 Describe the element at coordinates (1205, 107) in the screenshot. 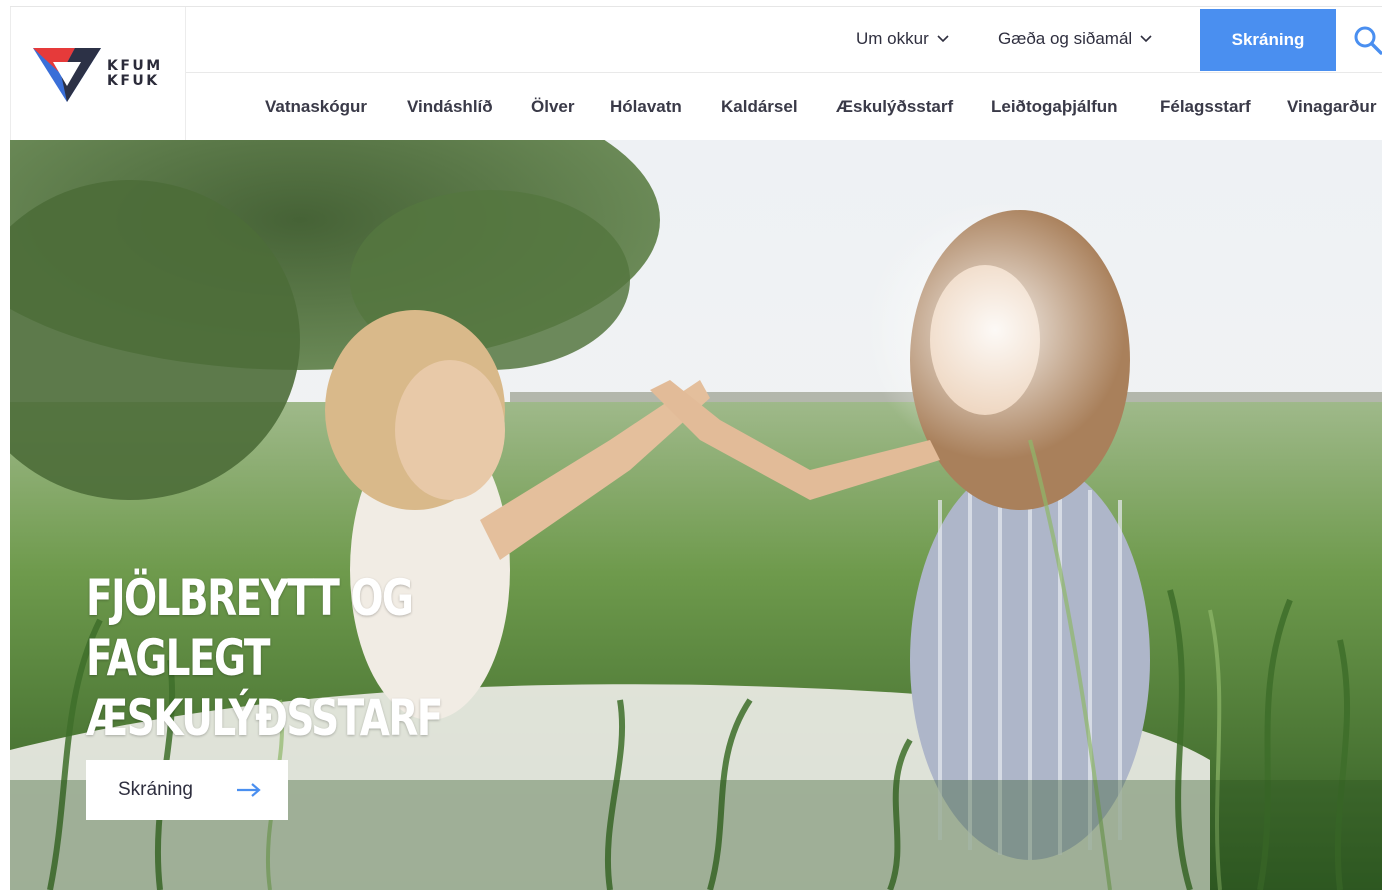

I see `nav-item-felagsstarf: Félagsstarf` at that location.